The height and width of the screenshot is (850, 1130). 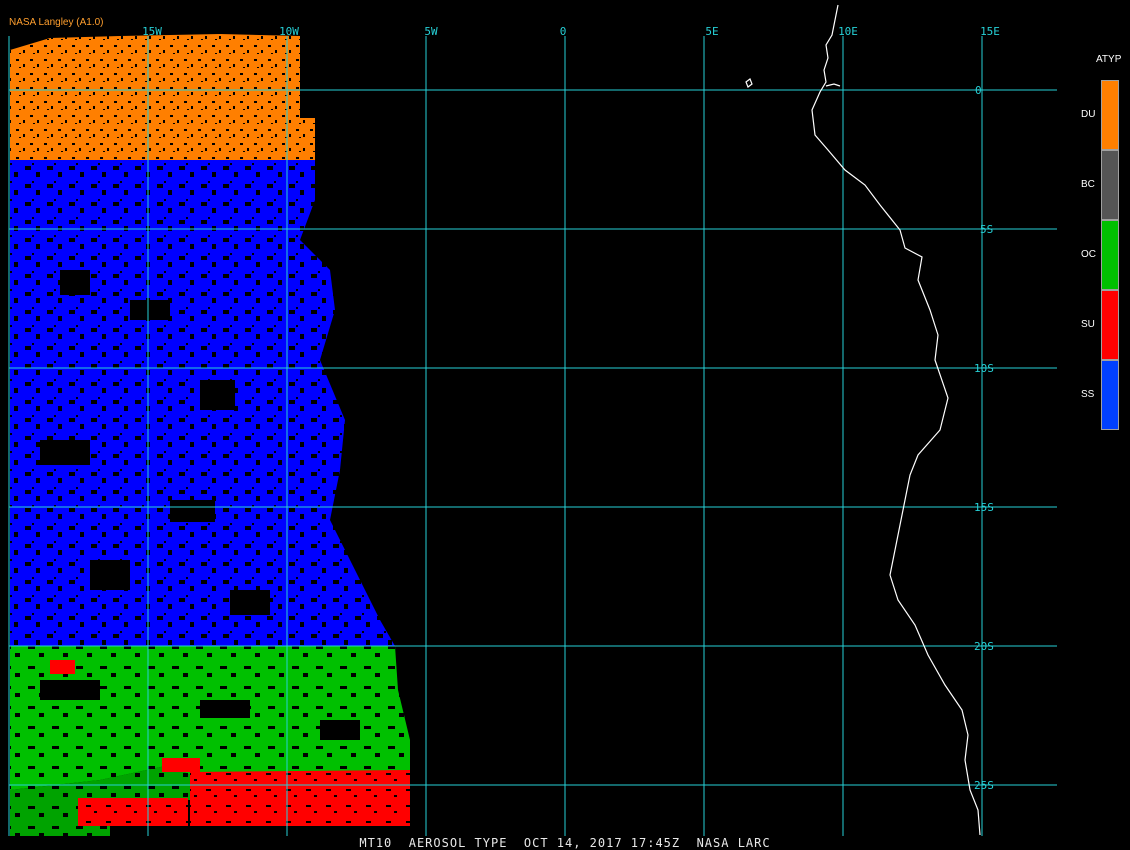 What do you see at coordinates (1088, 324) in the screenshot?
I see `legend-label-su: SU` at bounding box center [1088, 324].